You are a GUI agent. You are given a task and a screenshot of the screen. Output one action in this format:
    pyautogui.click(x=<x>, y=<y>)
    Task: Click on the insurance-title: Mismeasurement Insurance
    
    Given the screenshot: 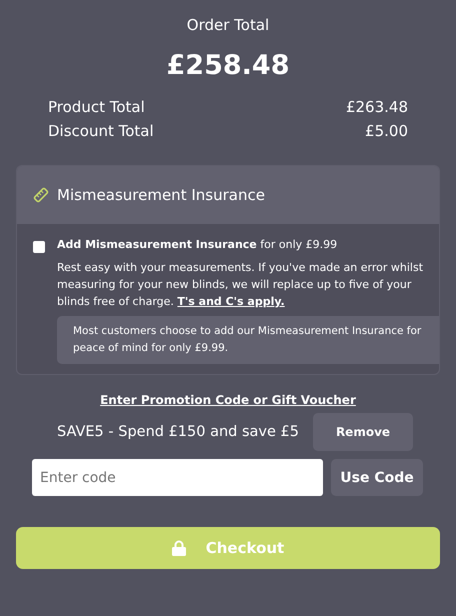 What is the action you would take?
    pyautogui.click(x=161, y=195)
    